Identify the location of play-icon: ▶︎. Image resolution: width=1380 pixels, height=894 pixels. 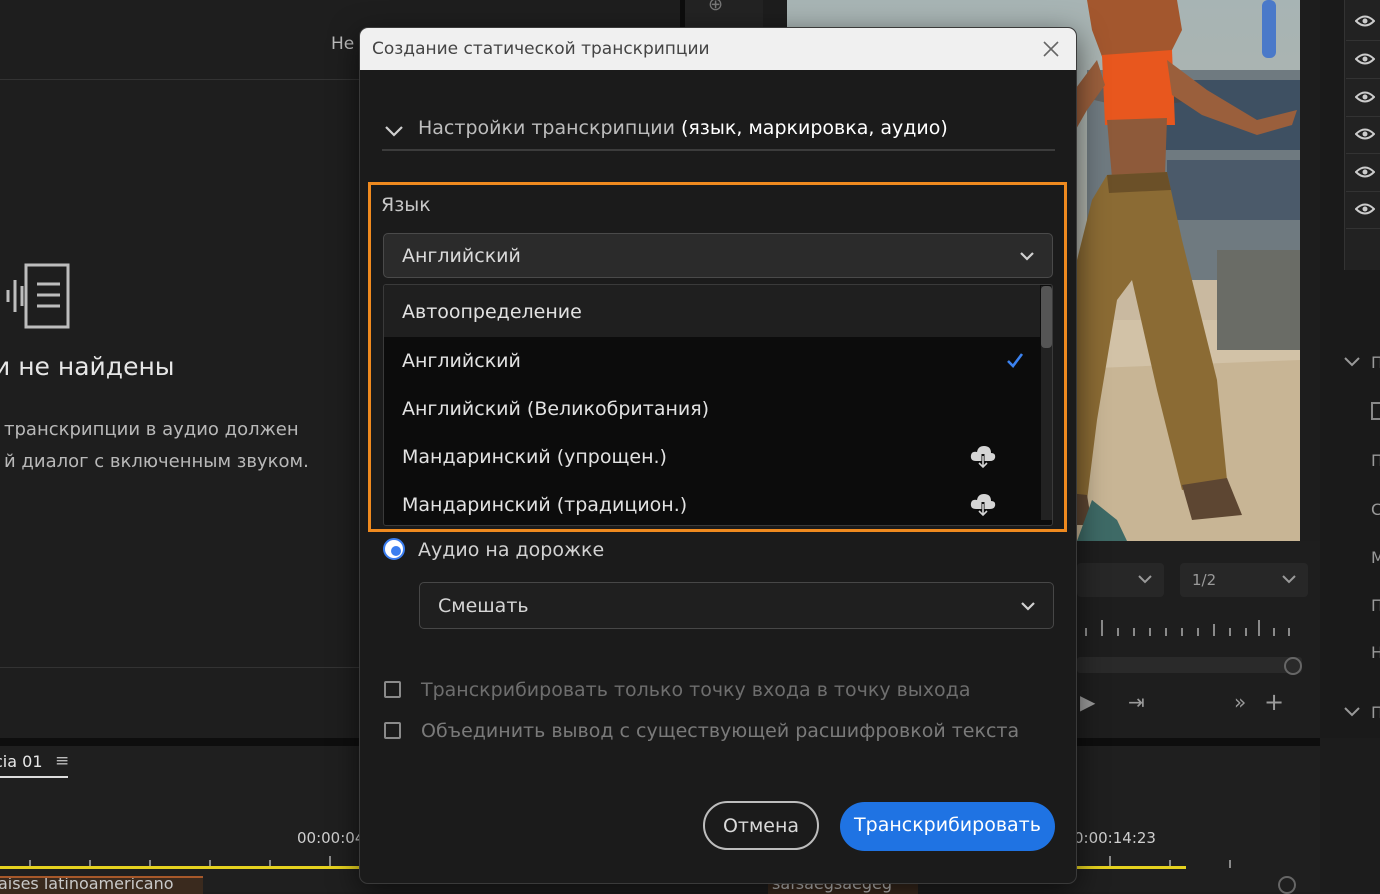
(1087, 702).